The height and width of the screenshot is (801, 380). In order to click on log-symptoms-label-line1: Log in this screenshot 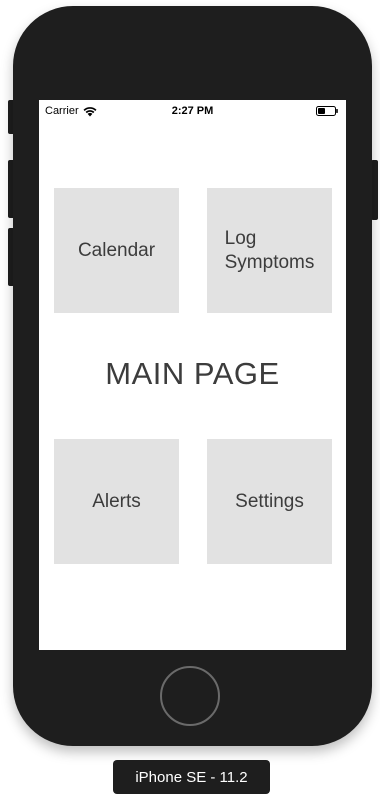, I will do `click(240, 238)`.